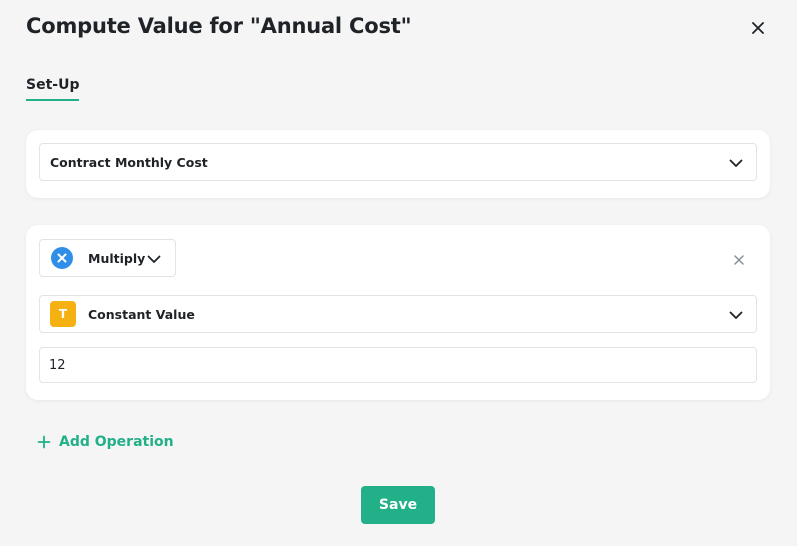 This screenshot has height=546, width=797. I want to click on operator-select: Multiply, so click(107, 258).